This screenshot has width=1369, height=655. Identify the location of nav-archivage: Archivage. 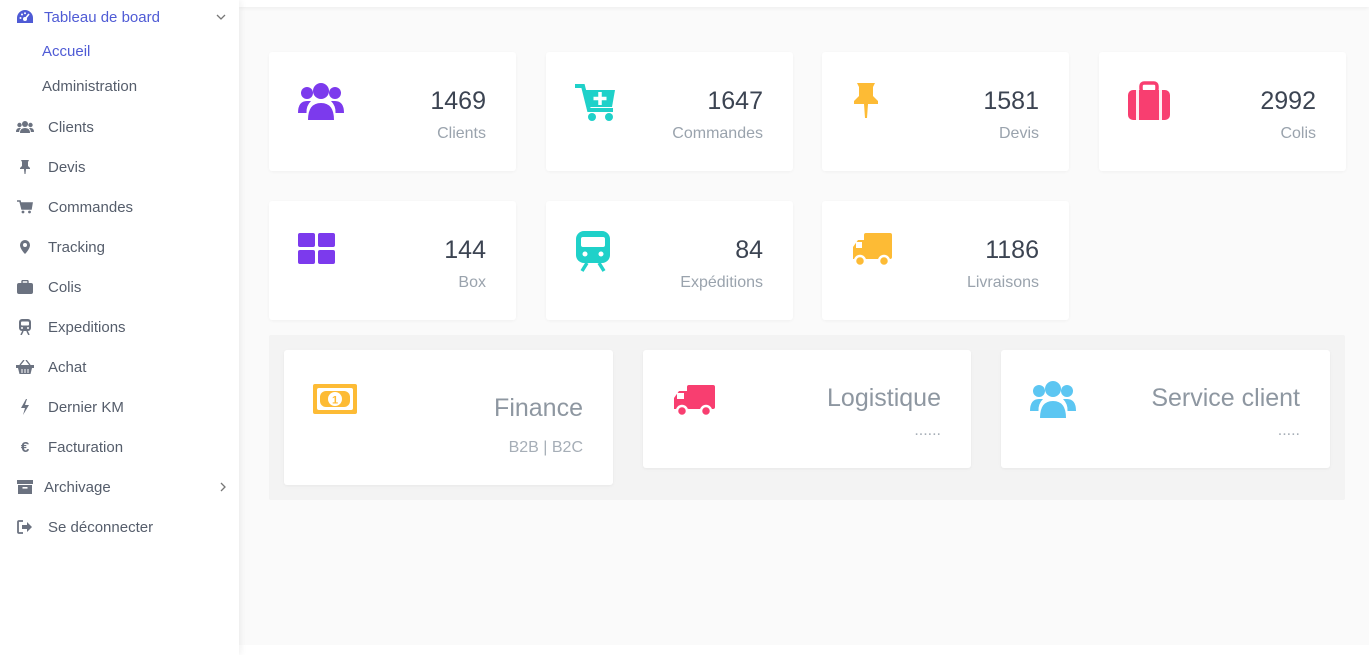
(119, 487).